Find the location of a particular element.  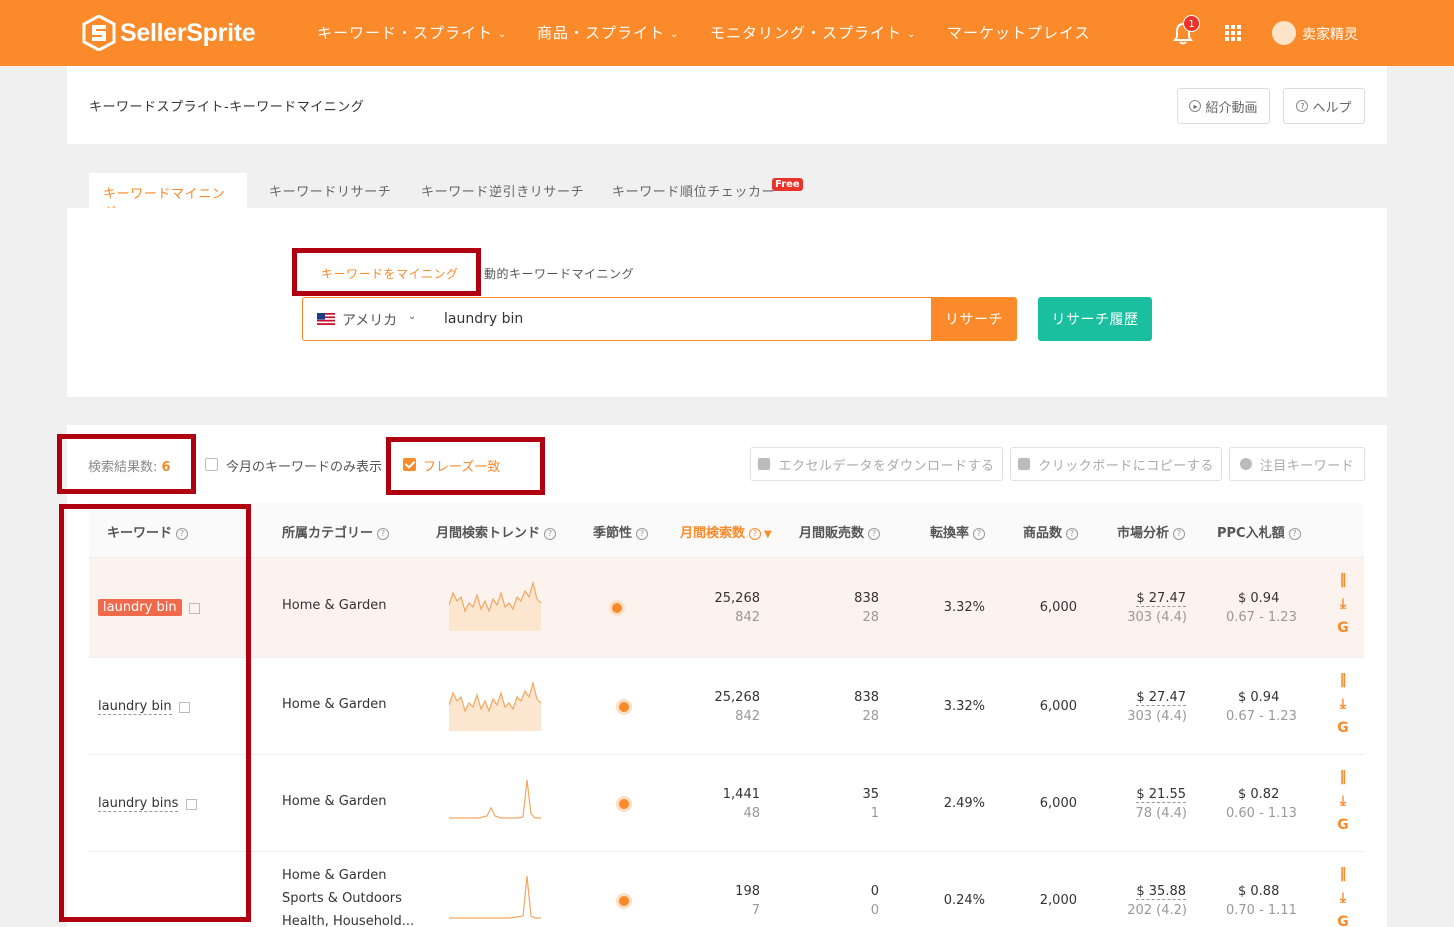

daily-sales: 0 is located at coordinates (874, 910).